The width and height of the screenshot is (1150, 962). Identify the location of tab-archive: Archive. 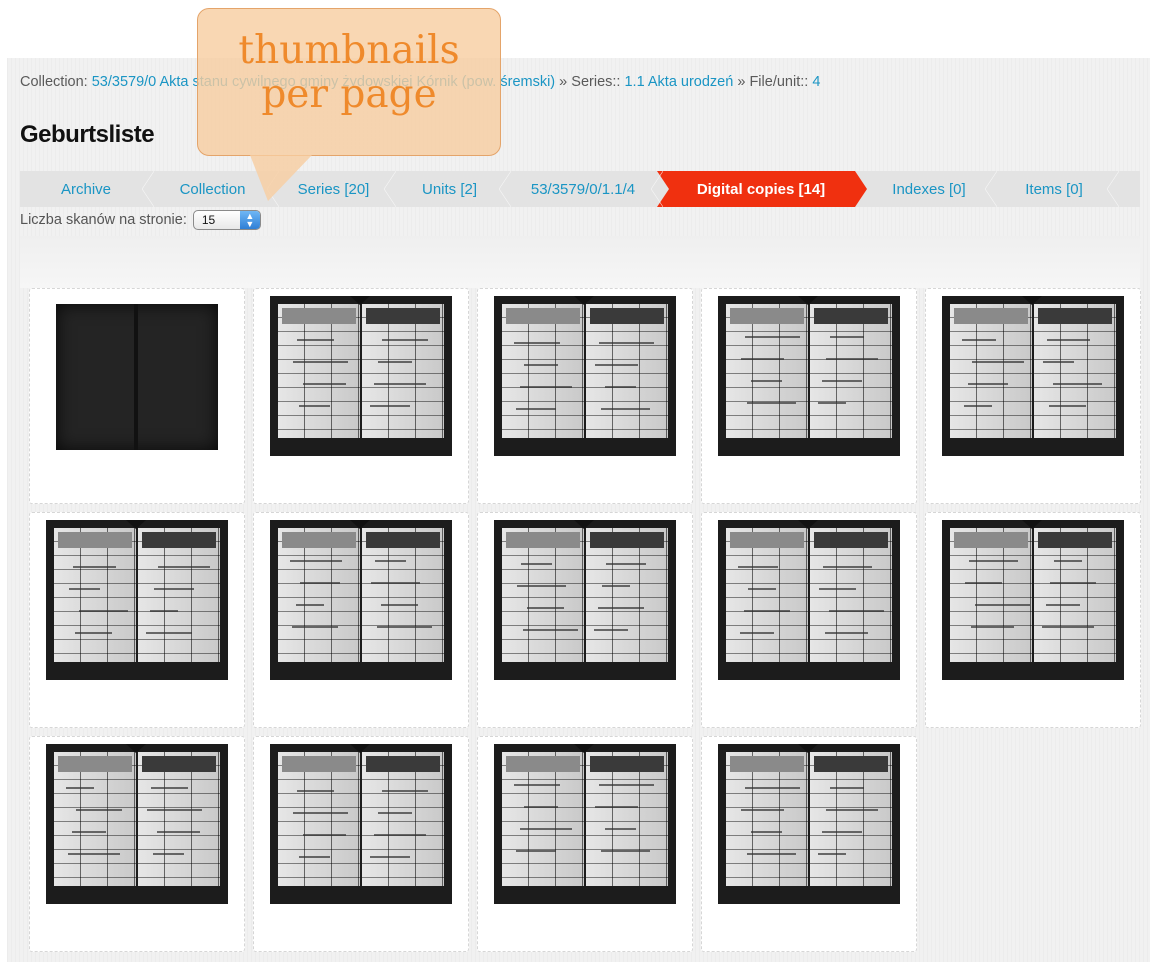
(87, 189).